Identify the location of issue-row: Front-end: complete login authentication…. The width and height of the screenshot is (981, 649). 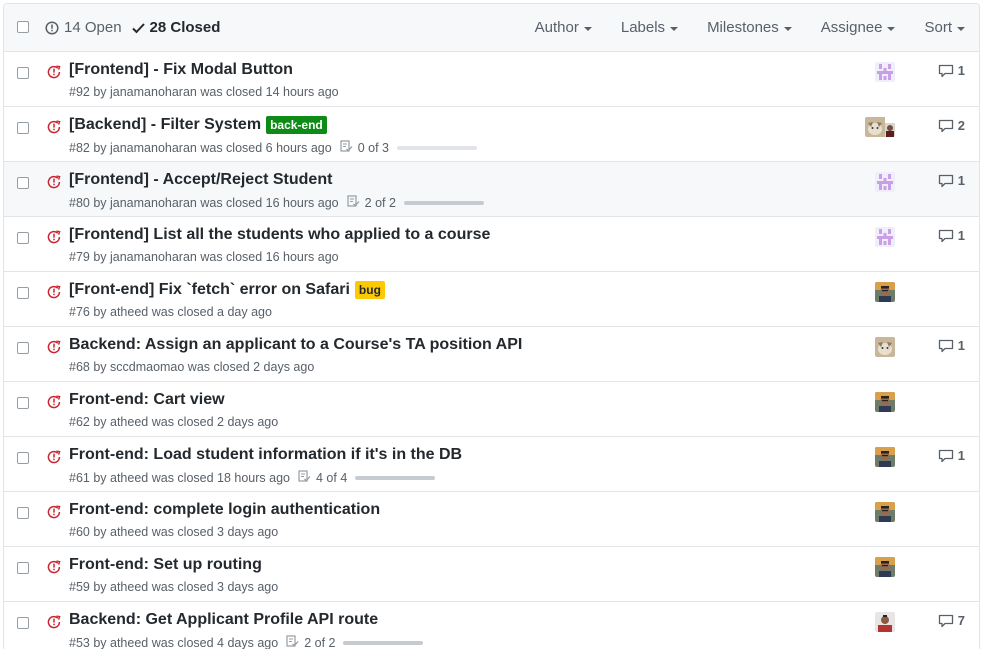
(491, 519).